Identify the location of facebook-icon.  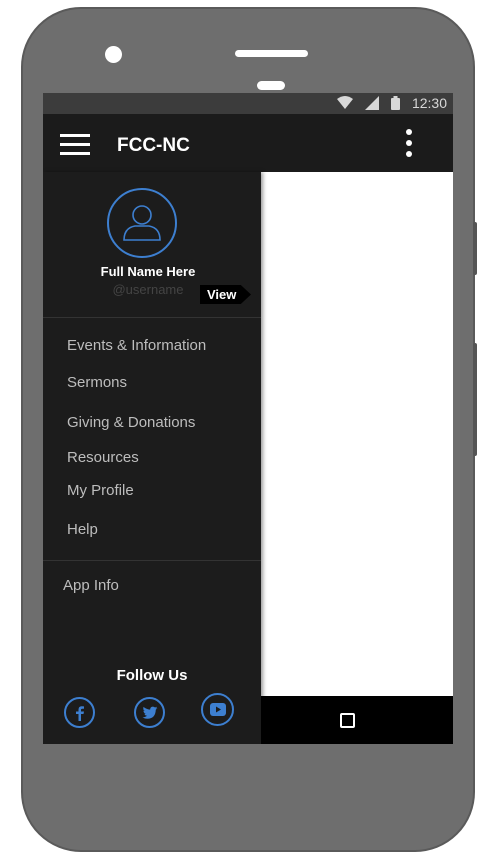
(79, 712).